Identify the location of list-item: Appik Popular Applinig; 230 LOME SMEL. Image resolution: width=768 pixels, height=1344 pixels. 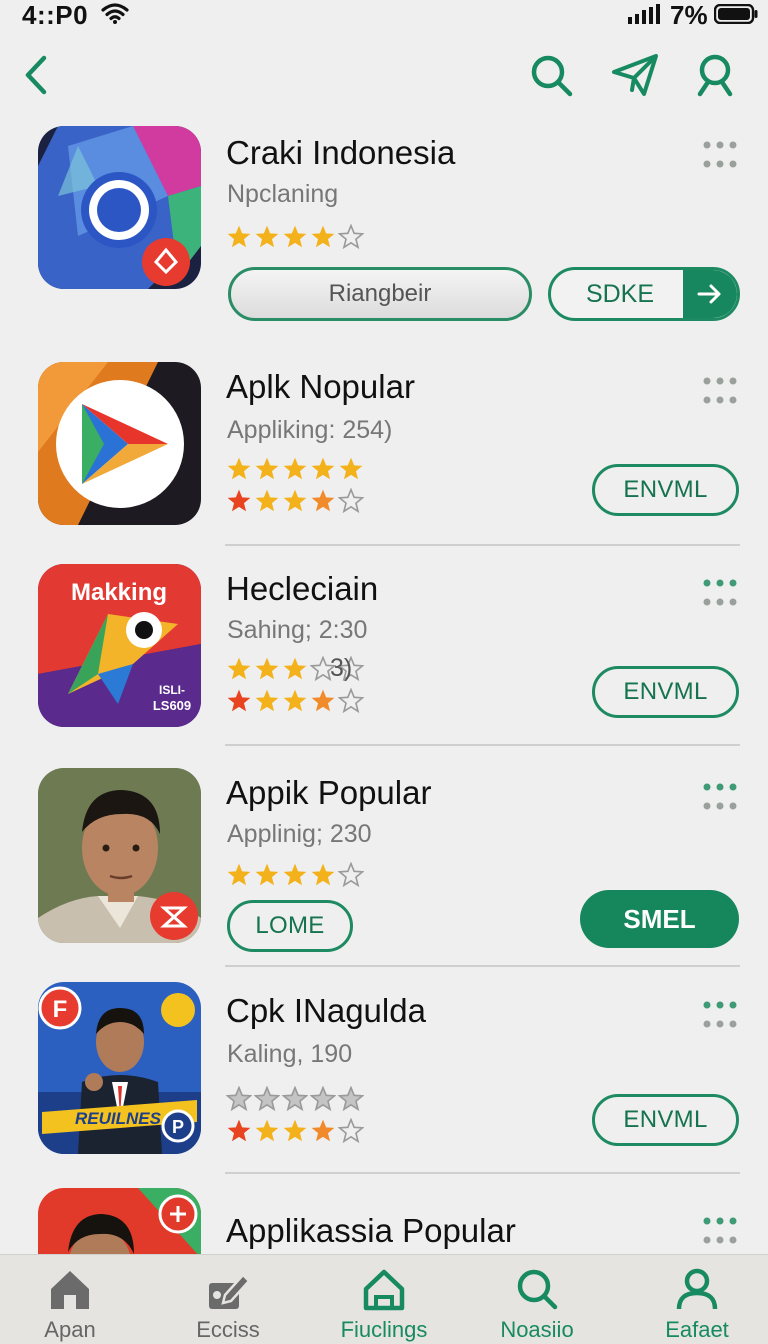
(384, 866).